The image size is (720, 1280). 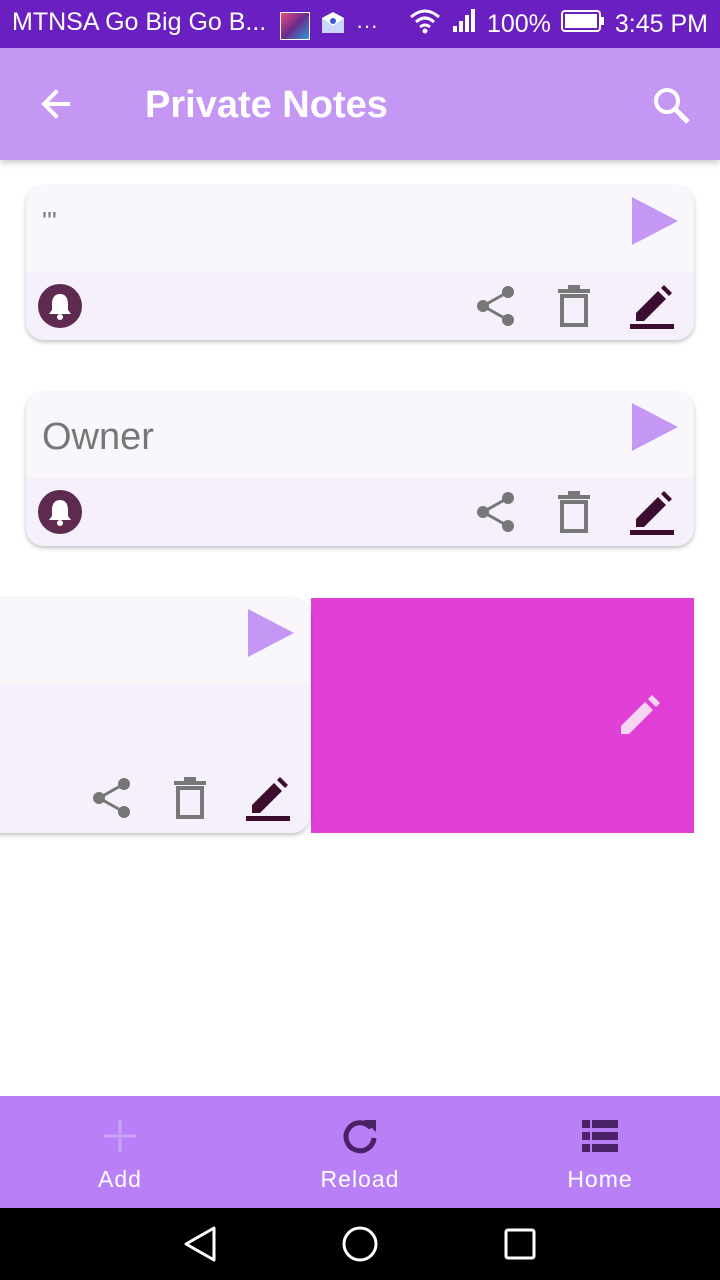 I want to click on recents-square-icon, so click(x=520, y=1244).